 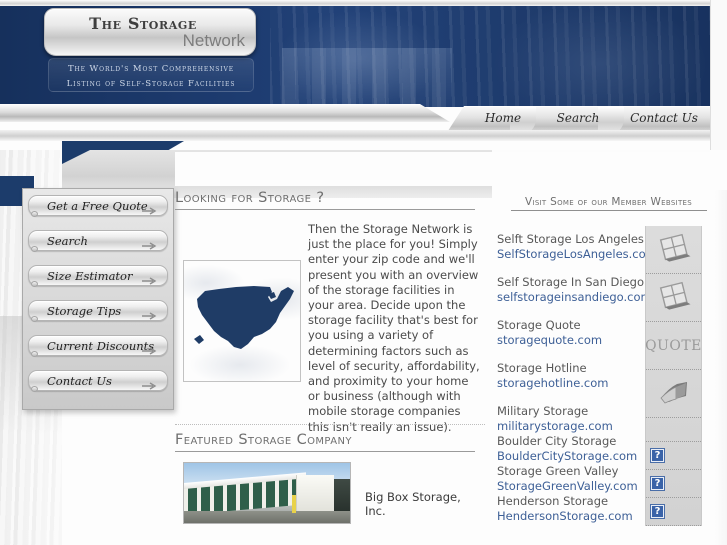 I want to click on header-banner-photo-secondary, so click(x=367, y=77).